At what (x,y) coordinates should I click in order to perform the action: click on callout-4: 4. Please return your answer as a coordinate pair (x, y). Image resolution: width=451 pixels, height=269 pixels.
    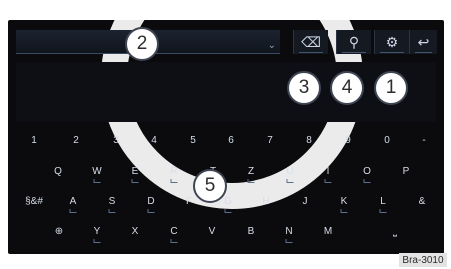
    Looking at the image, I should click on (347, 88).